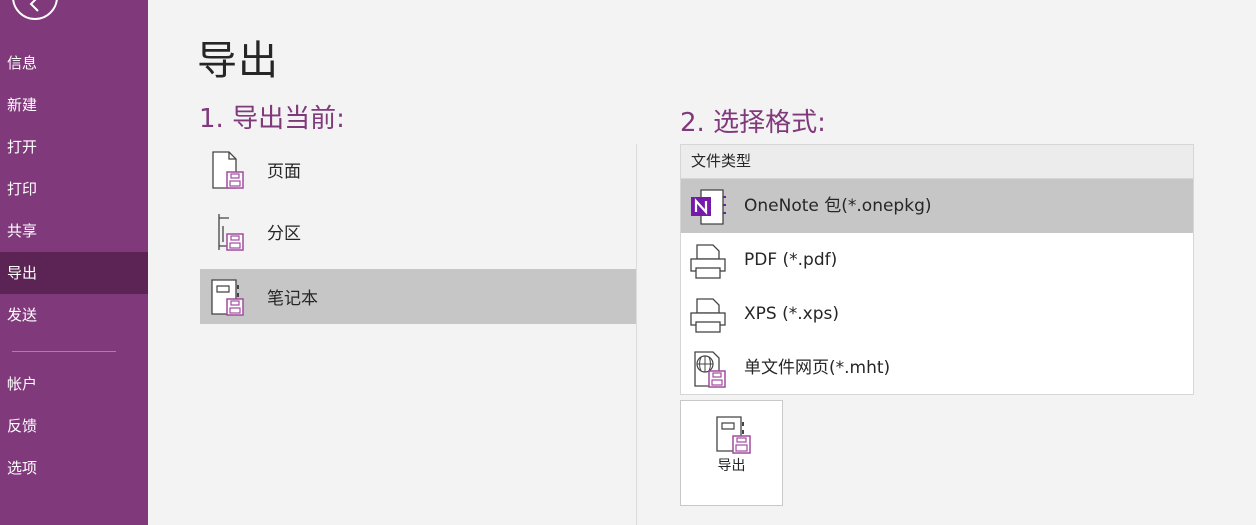 This screenshot has height=525, width=1256. Describe the element at coordinates (74, 273) in the screenshot. I see `nav-item-export: 导出` at that location.